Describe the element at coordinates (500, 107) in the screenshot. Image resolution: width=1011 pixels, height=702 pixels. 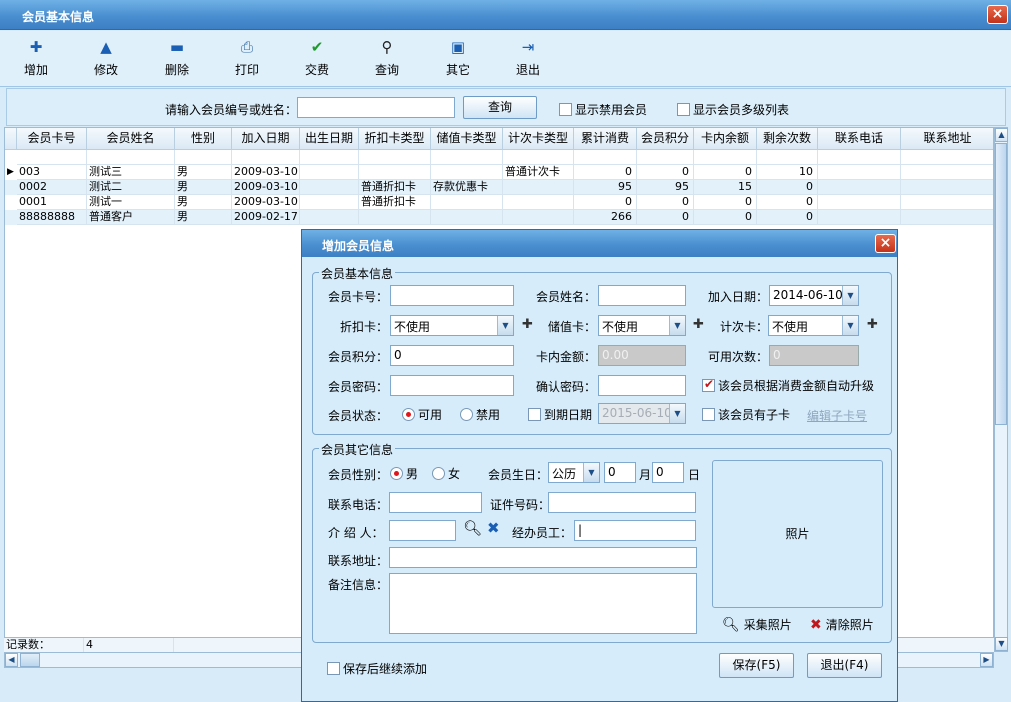
I see `search-button: 查询` at that location.